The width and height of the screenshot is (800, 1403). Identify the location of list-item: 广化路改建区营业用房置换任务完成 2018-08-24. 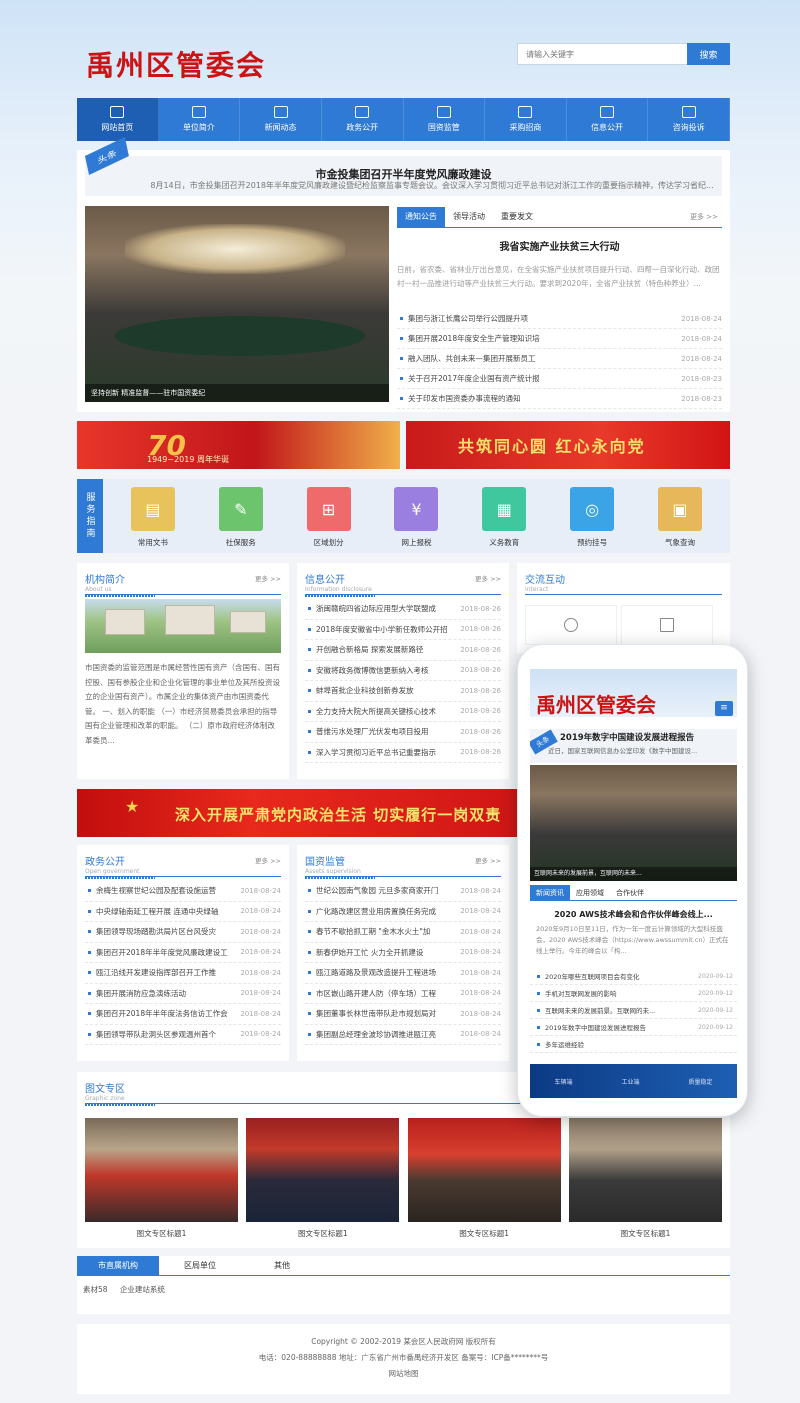
(403, 912).